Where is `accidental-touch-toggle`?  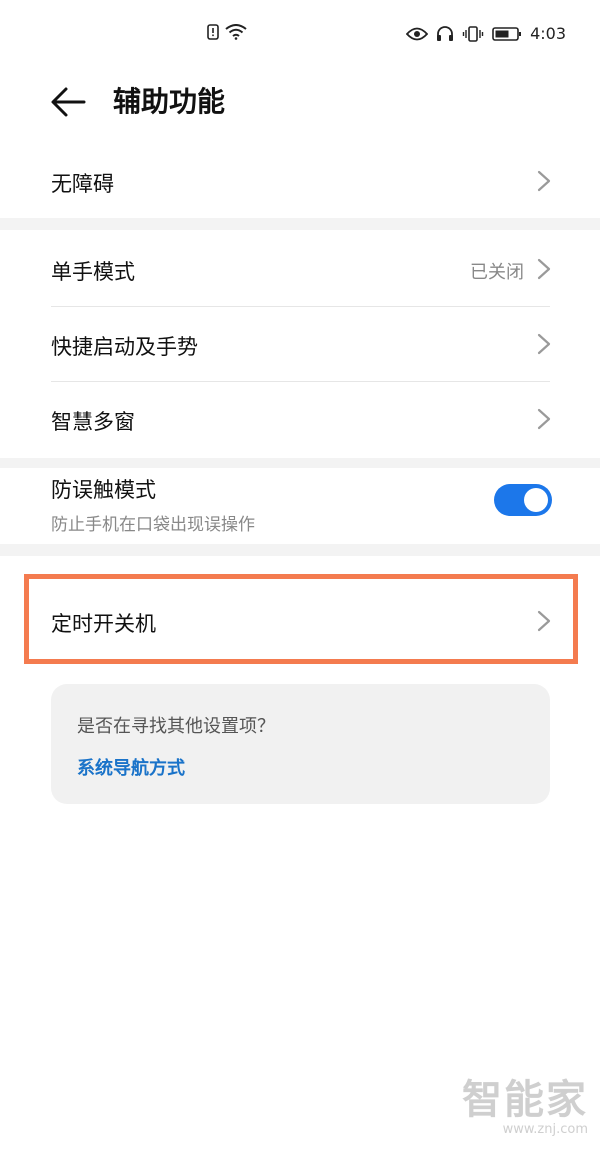
accidental-touch-toggle is located at coordinates (523, 500).